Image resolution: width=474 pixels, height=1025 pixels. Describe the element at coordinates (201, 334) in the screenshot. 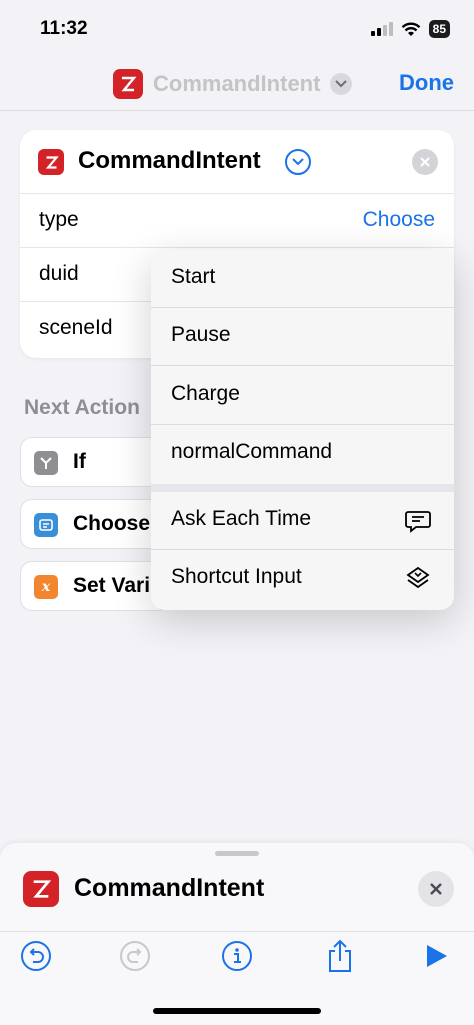

I see `menu-option-label: Pause` at that location.